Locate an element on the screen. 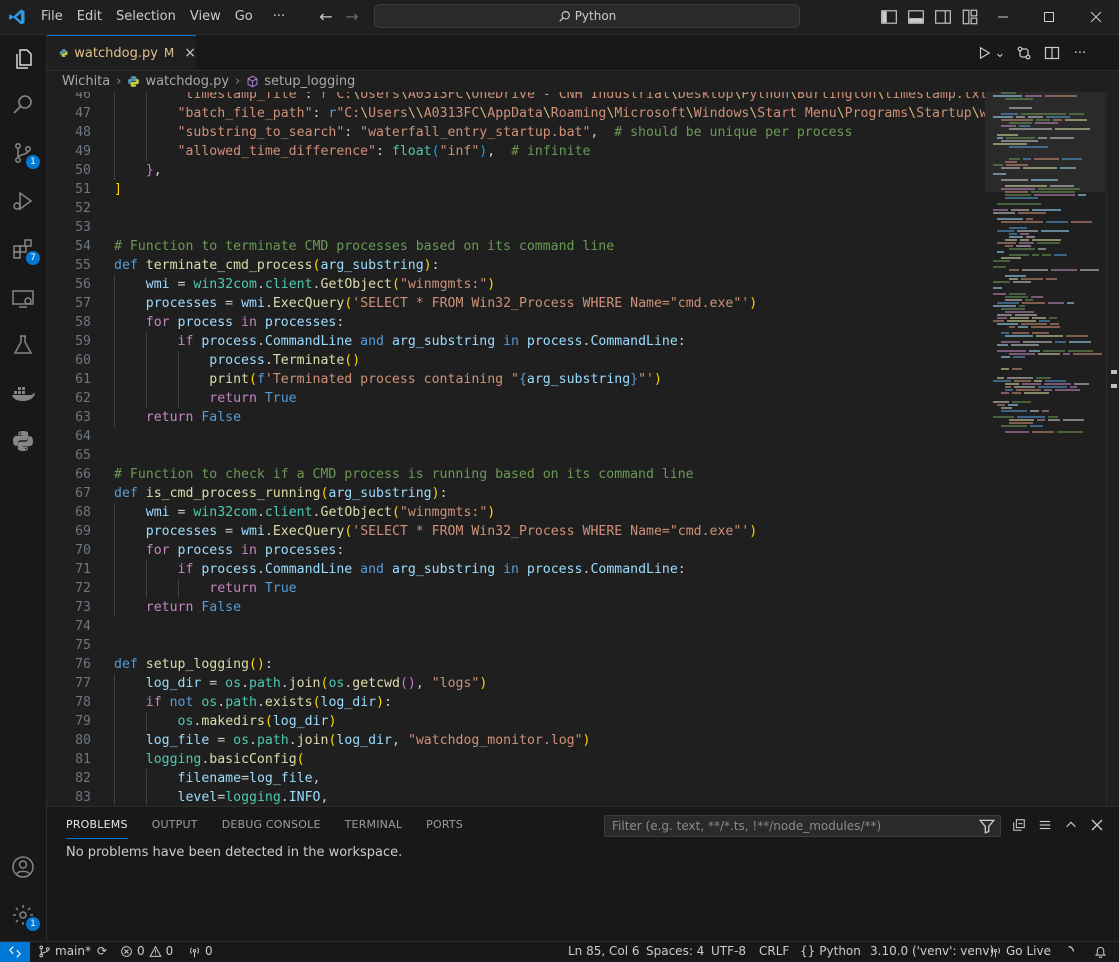  menu-go: Go is located at coordinates (244, 17).